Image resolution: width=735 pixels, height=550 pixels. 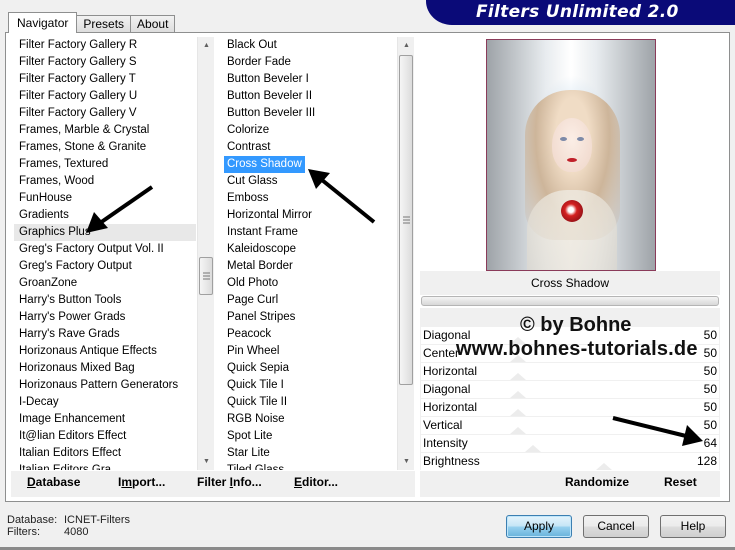 What do you see at coordinates (657, 431) in the screenshot?
I see `arrow-intensity-value-icon` at bounding box center [657, 431].